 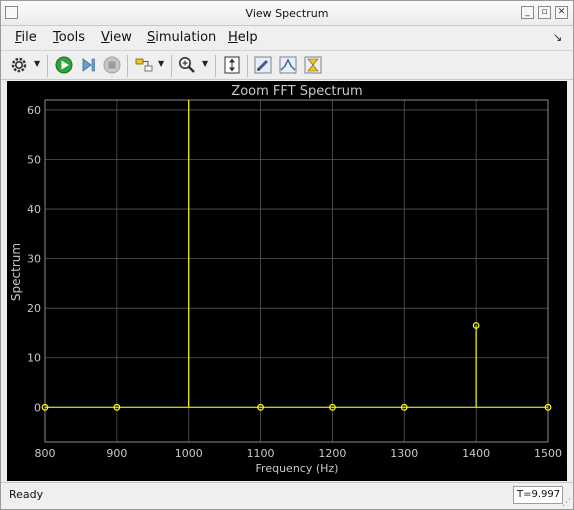 What do you see at coordinates (187, 65) in the screenshot?
I see `zoom-in-icon` at bounding box center [187, 65].